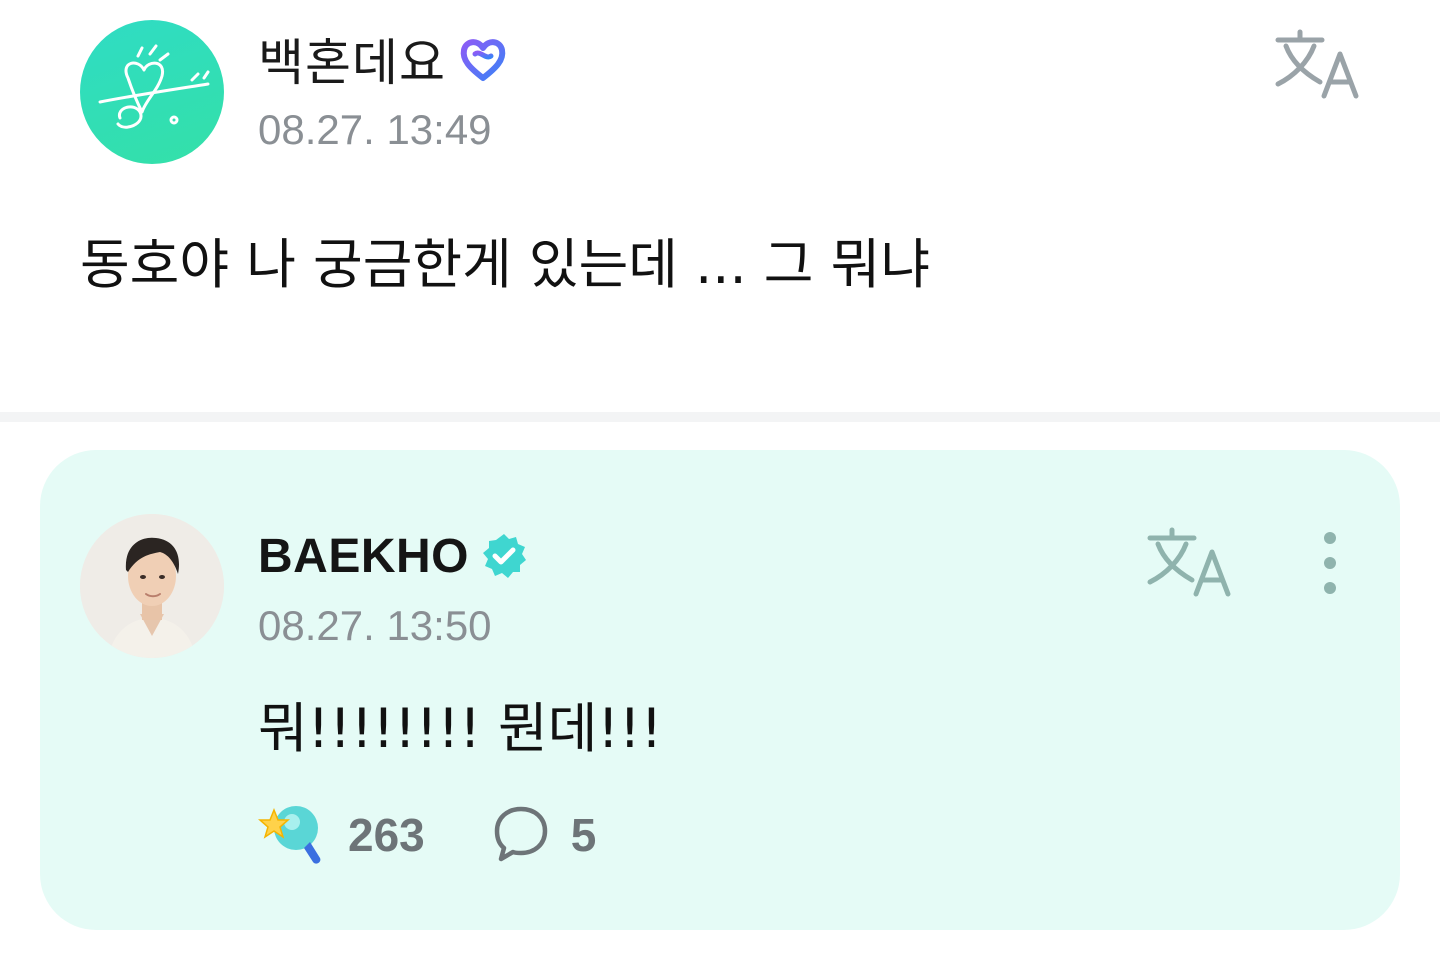 This screenshot has width=1440, height=955. I want to click on like-count: 263, so click(386, 835).